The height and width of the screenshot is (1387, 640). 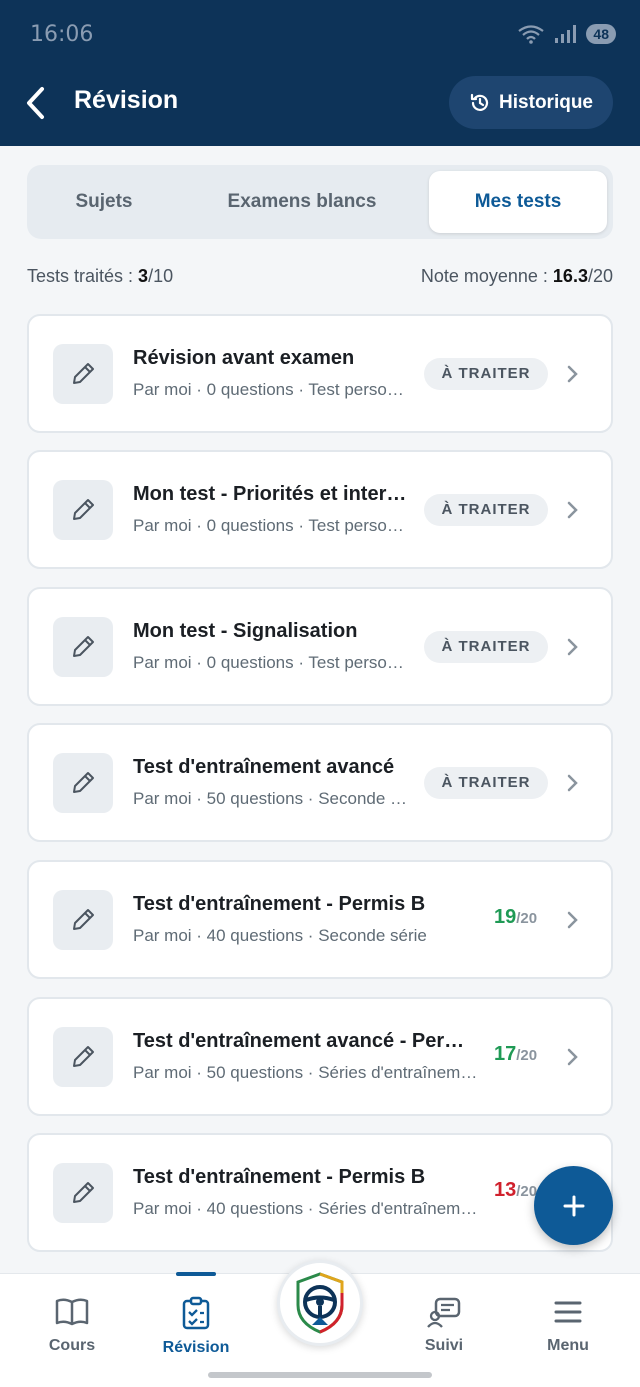 What do you see at coordinates (323, 34) in the screenshot?
I see `status-bar: 16:06 48` at bounding box center [323, 34].